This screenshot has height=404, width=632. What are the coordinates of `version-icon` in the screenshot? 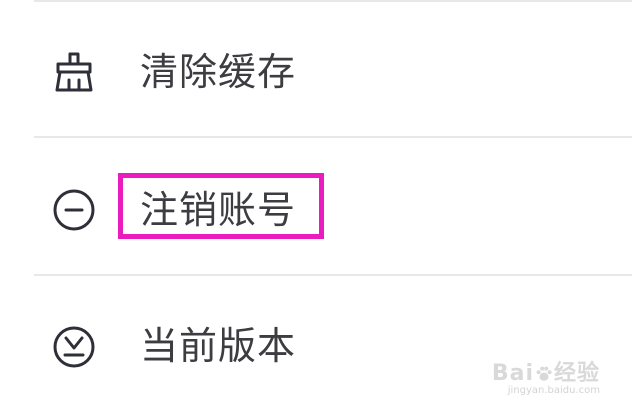 It's located at (74, 347).